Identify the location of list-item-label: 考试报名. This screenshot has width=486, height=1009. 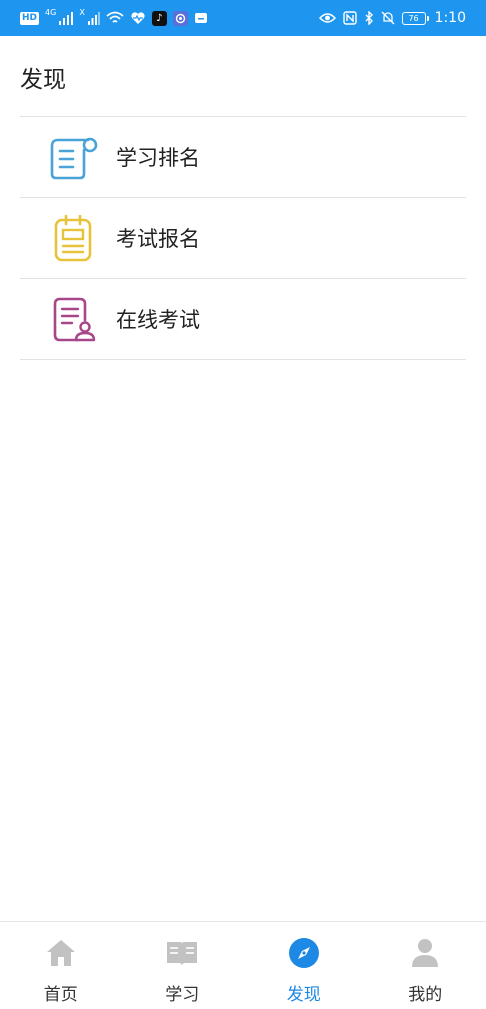
(158, 238).